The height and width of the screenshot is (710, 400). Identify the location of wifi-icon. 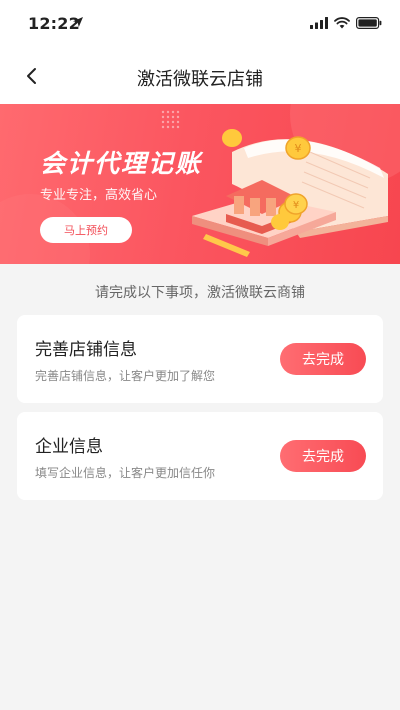
(342, 23).